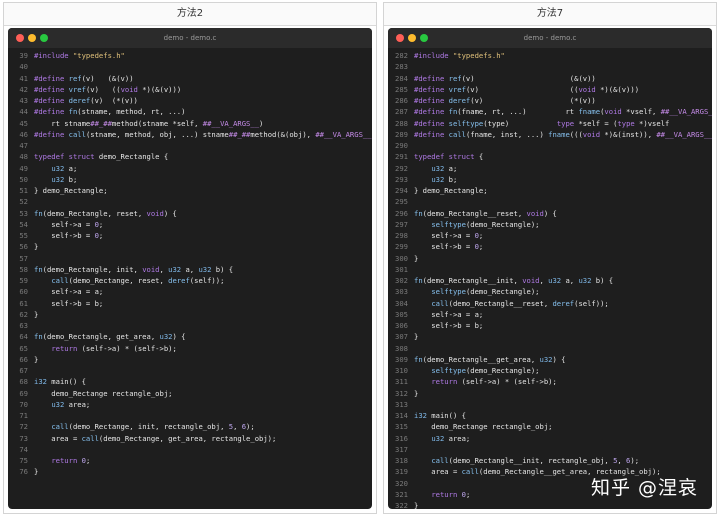  I want to click on line-number: 40, so click(23, 67).